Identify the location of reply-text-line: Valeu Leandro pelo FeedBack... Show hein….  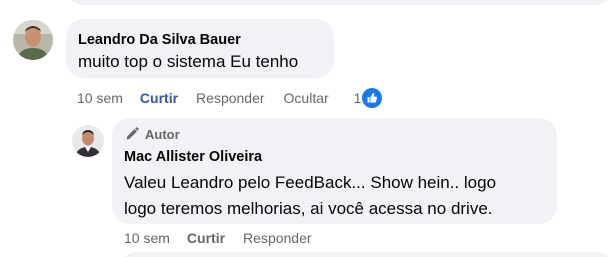
(310, 182).